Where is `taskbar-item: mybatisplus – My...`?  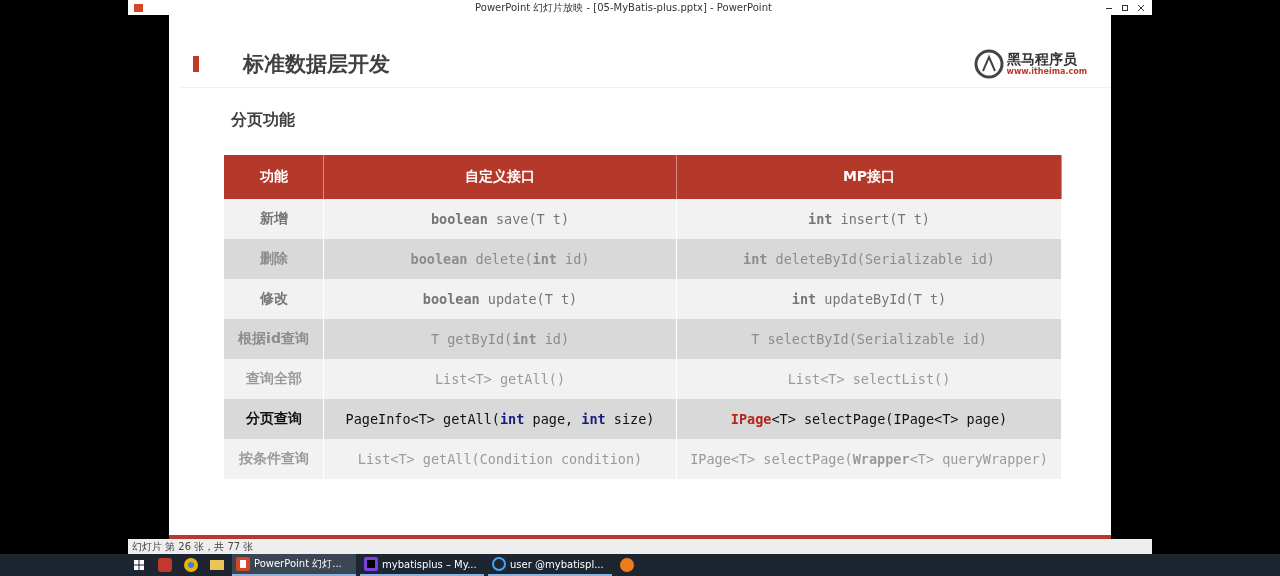 taskbar-item: mybatisplus – My... is located at coordinates (422, 565).